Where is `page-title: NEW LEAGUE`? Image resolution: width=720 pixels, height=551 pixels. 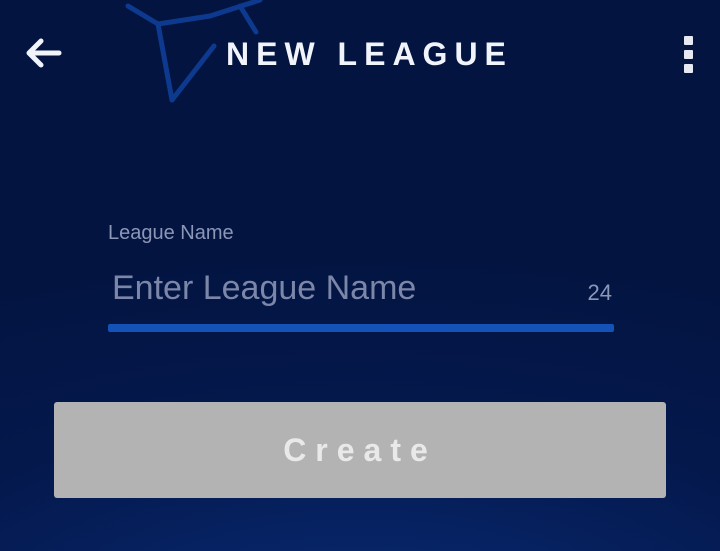 page-title: NEW LEAGUE is located at coordinates (369, 54).